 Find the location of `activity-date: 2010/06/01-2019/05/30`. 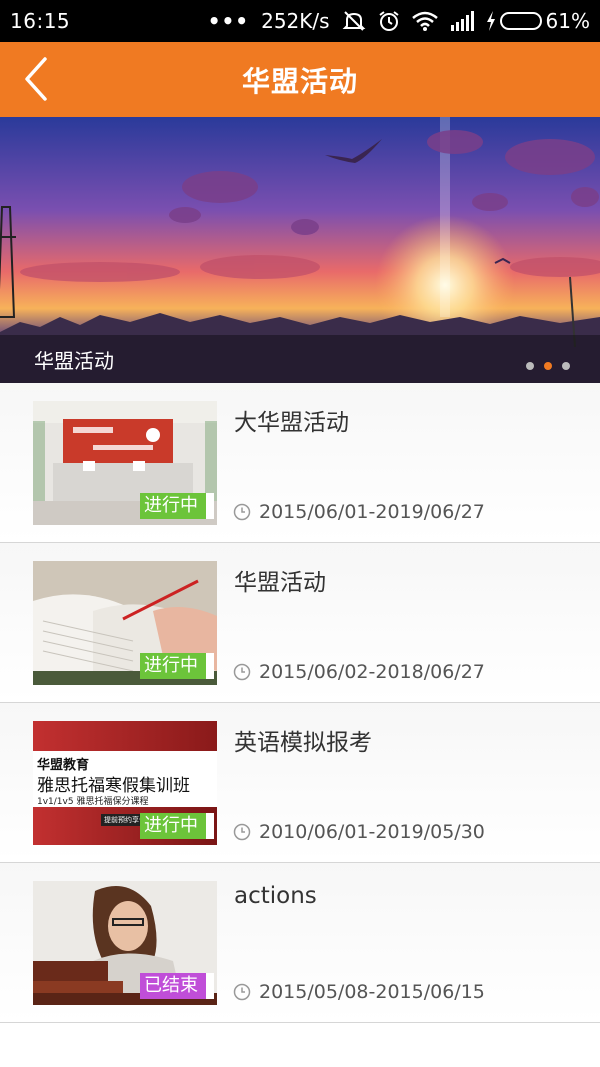

activity-date: 2010/06/01-2019/05/30 is located at coordinates (359, 832).